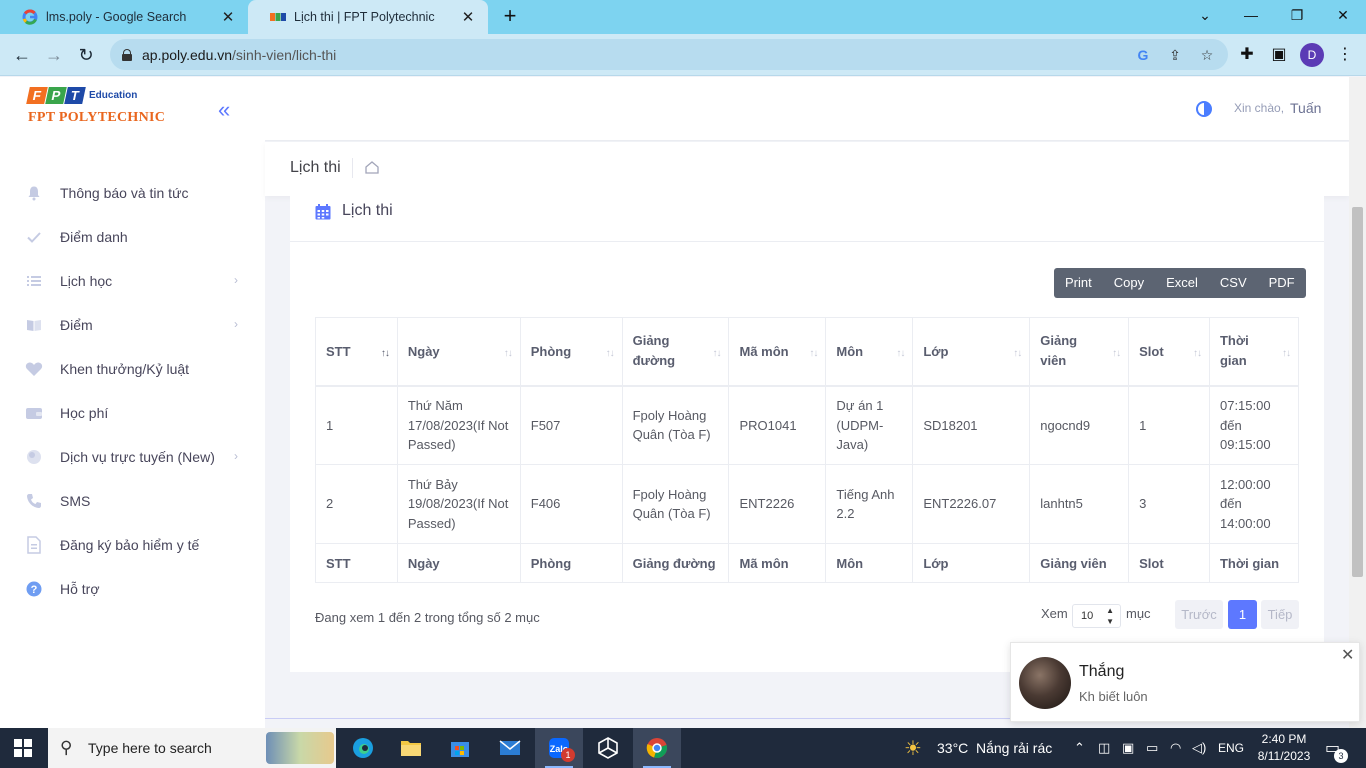 The width and height of the screenshot is (1366, 768). I want to click on column-header-giang-duong: Giảng đường ↑↓, so click(675, 352).